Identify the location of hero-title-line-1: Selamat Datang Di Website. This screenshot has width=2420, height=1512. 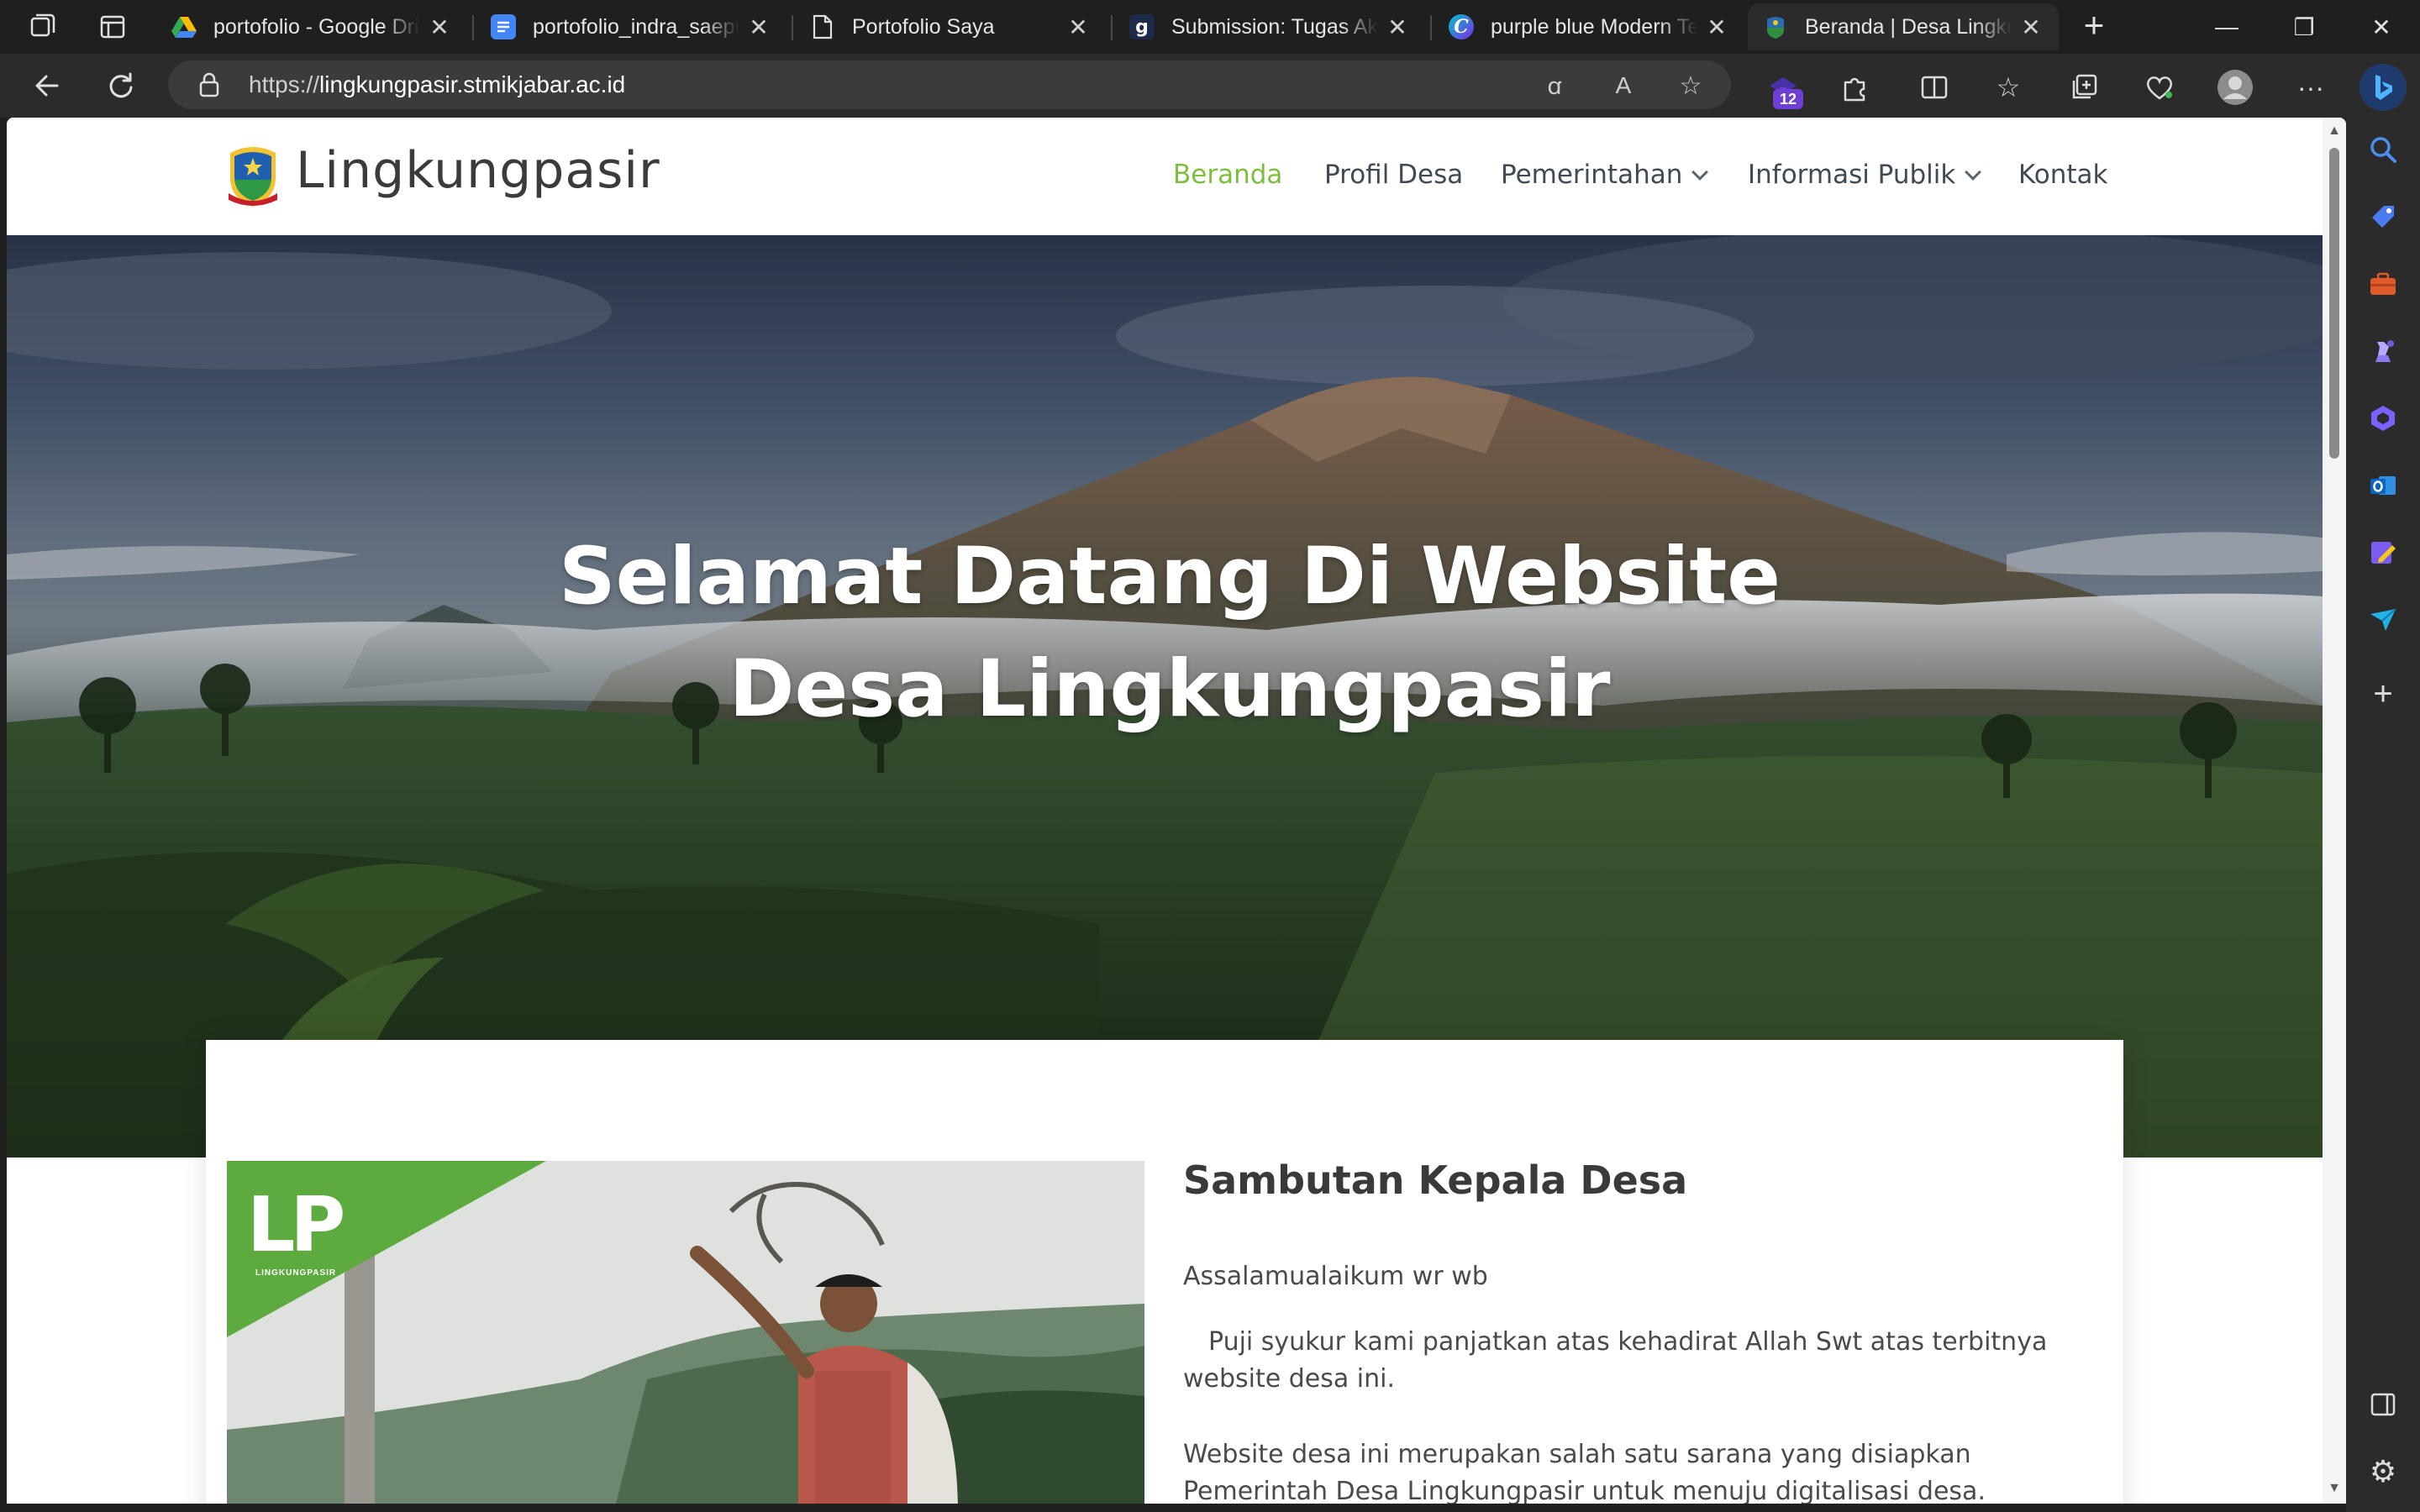
(1169, 576).